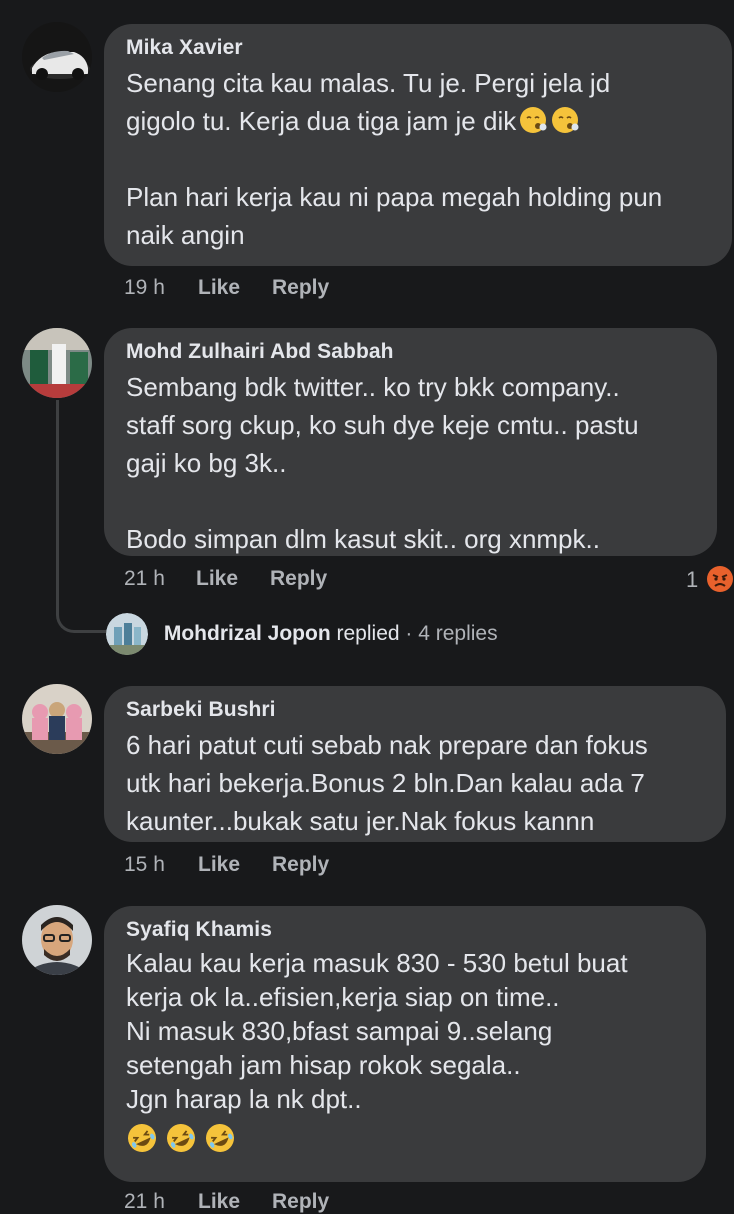 This screenshot has width=734, height=1214. Describe the element at coordinates (321, 121) in the screenshot. I see `comment-line: gigolo tu. Kerja dua tiga jam je dik` at that location.